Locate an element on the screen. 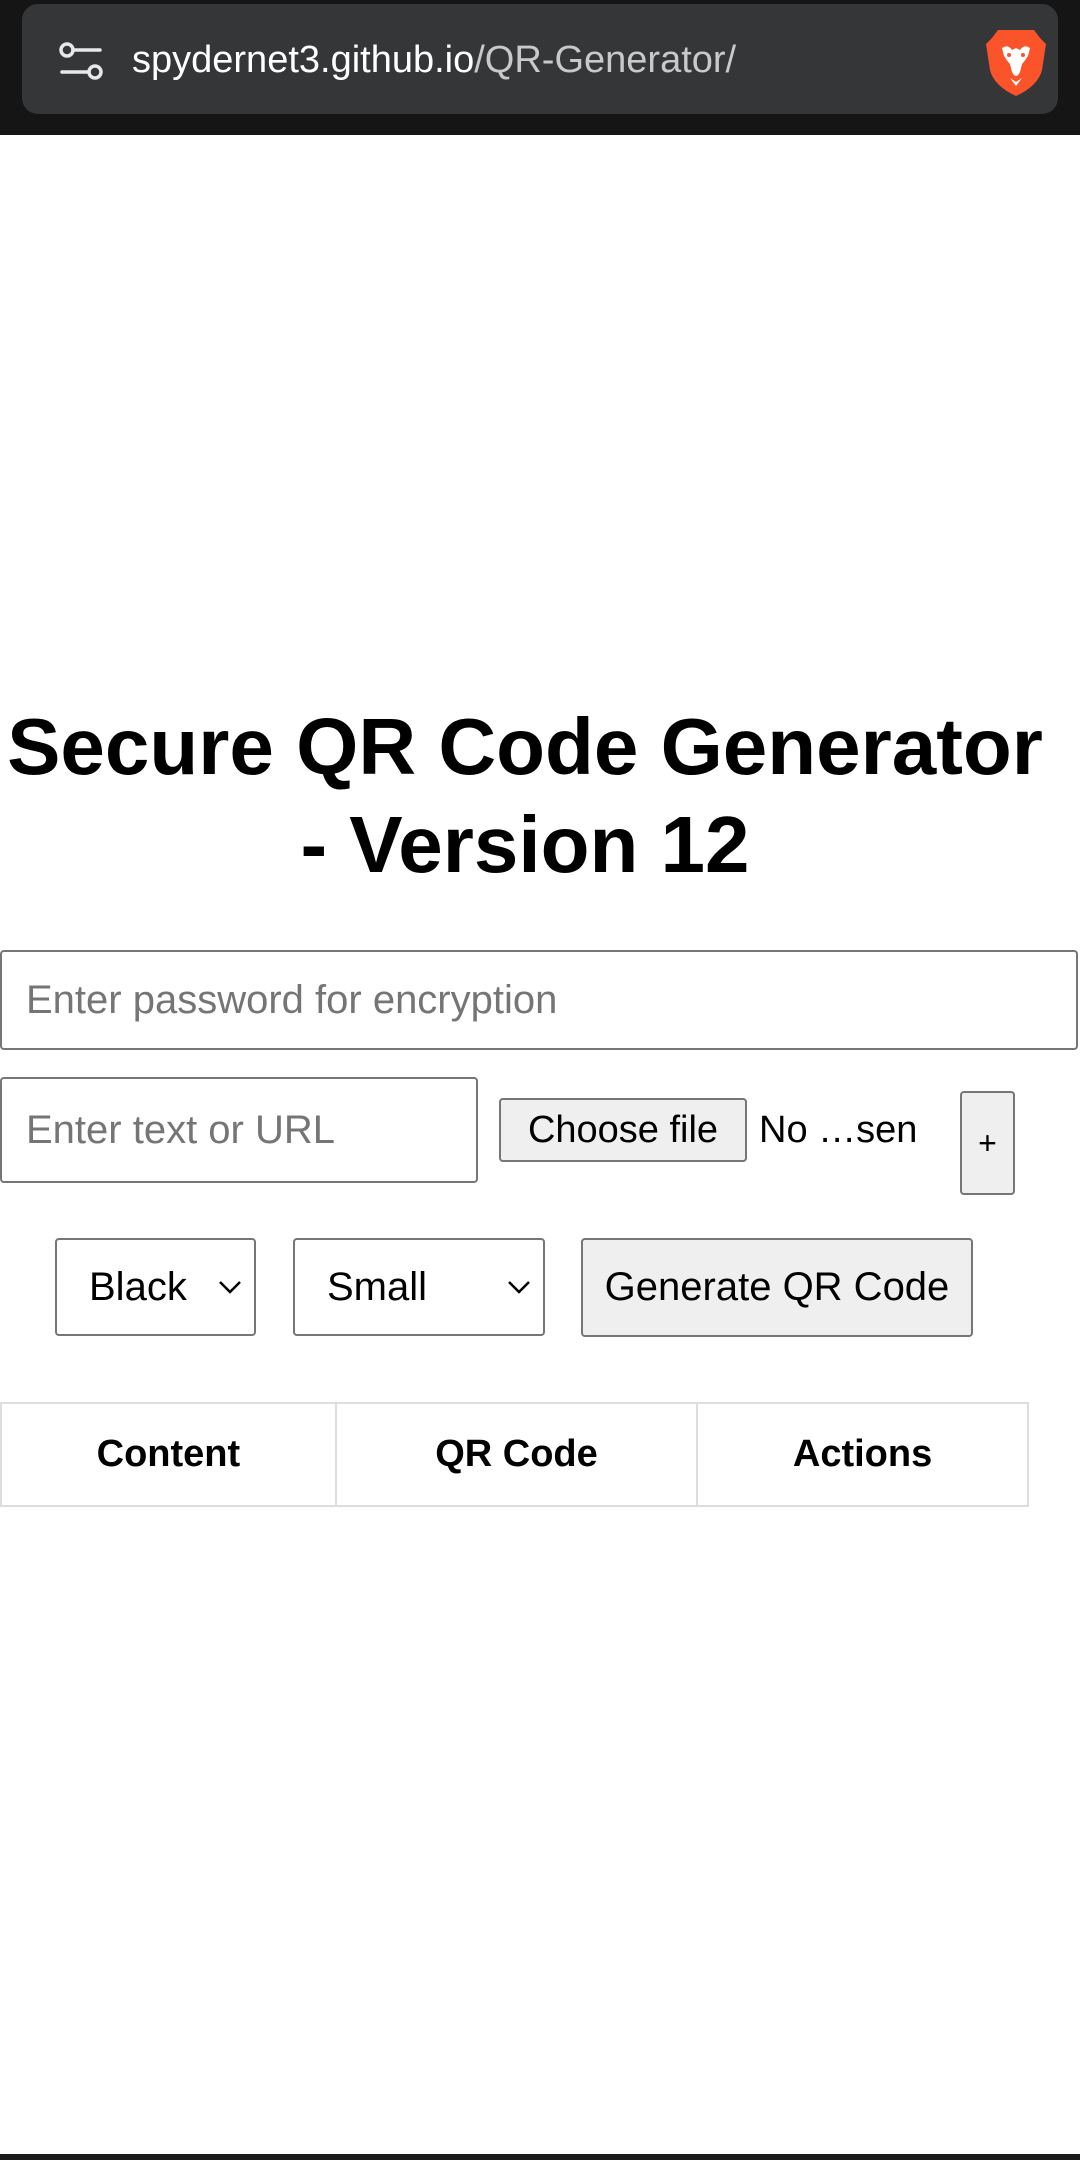  page-title: Secure QR Code Generator - Version 12 is located at coordinates (525, 795).